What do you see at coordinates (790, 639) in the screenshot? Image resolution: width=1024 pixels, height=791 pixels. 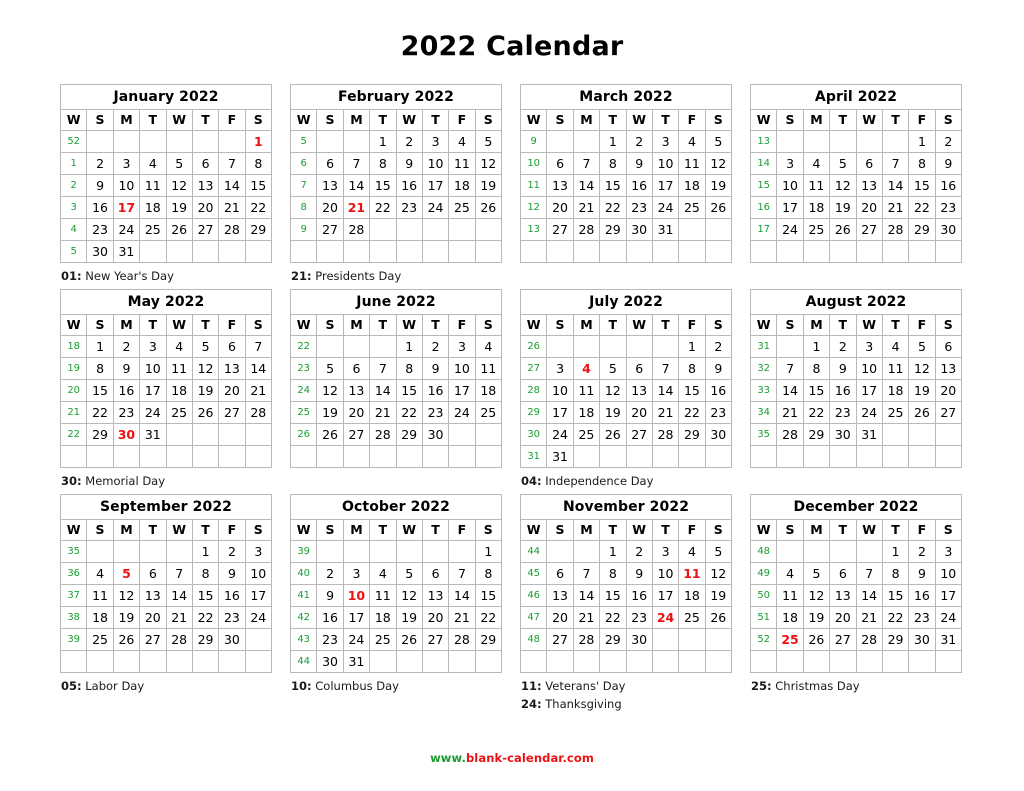 I see `day-cell-holiday: 25` at bounding box center [790, 639].